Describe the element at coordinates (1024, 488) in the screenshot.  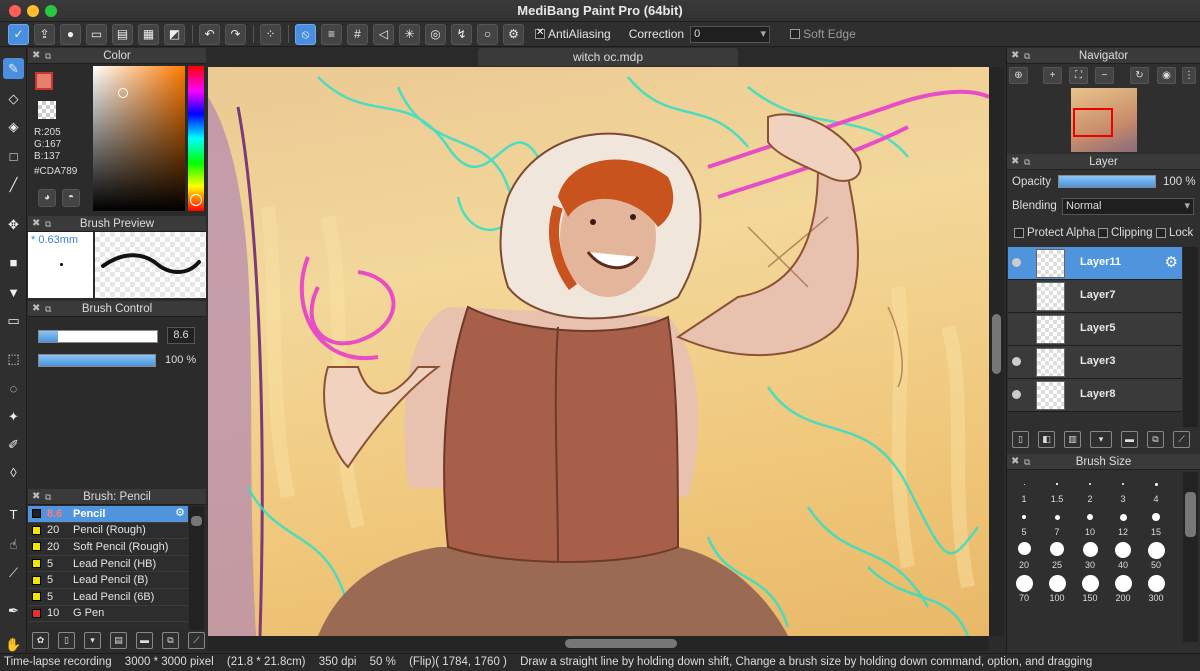
I see `brush-size-cell: 1` at that location.